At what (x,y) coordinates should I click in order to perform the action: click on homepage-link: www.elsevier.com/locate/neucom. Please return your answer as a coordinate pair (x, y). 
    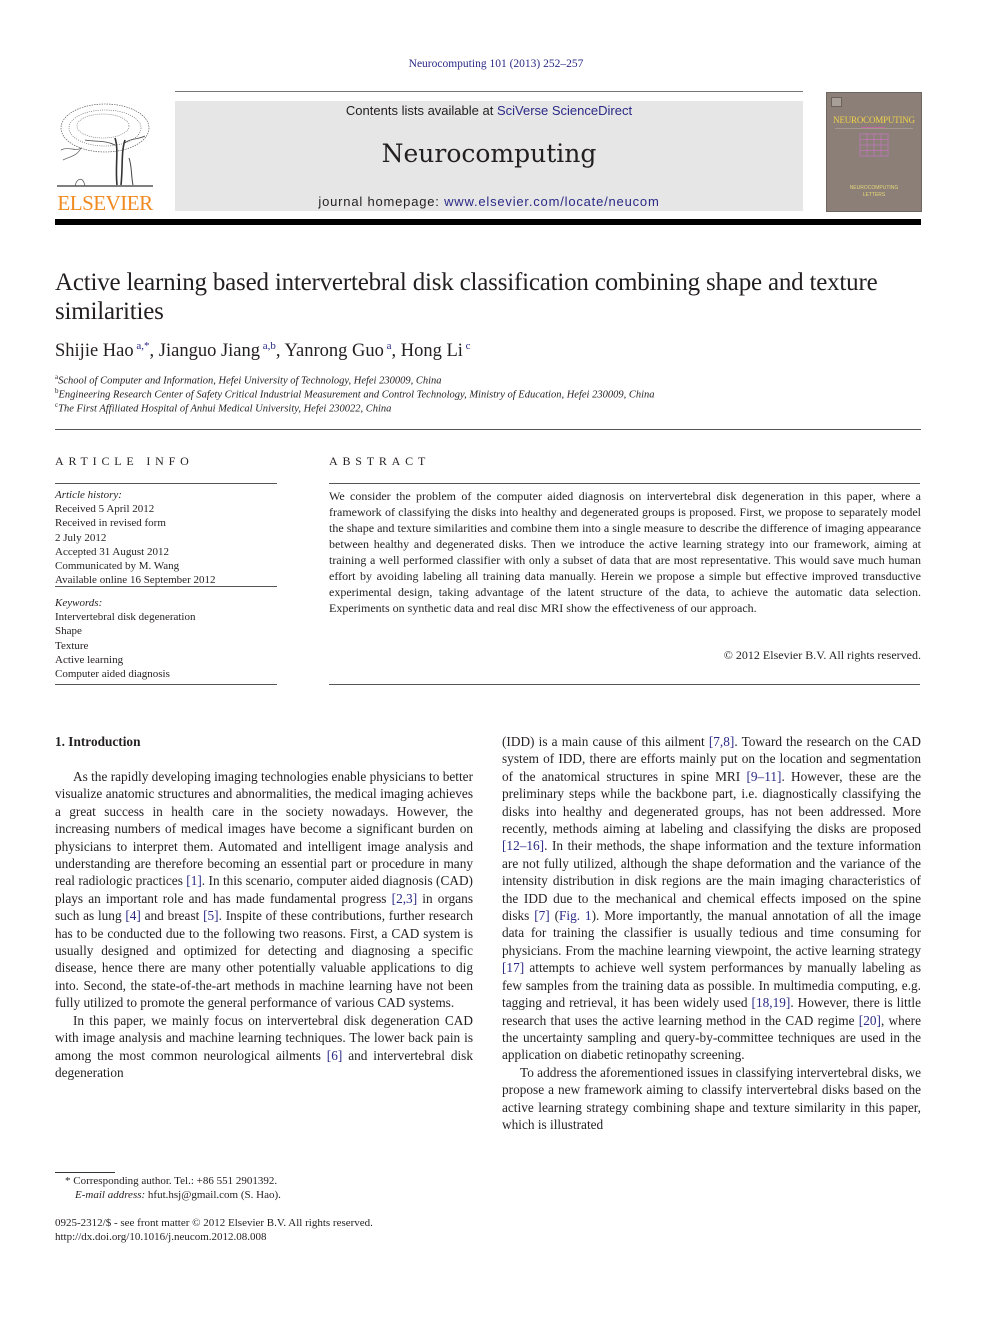
    Looking at the image, I should click on (551, 201).